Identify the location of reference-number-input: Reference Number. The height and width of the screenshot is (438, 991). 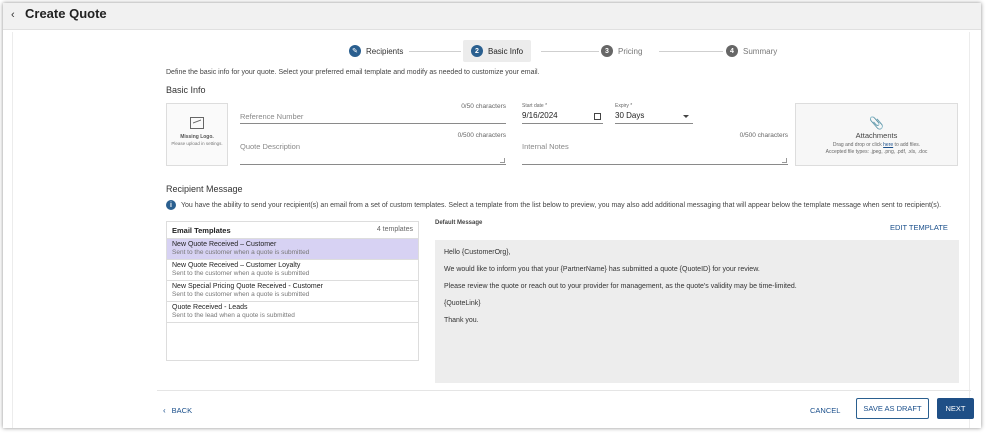
(373, 117).